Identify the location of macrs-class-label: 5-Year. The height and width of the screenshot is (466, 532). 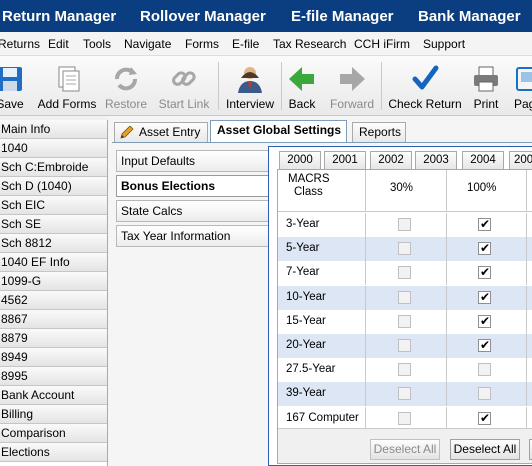
(303, 248).